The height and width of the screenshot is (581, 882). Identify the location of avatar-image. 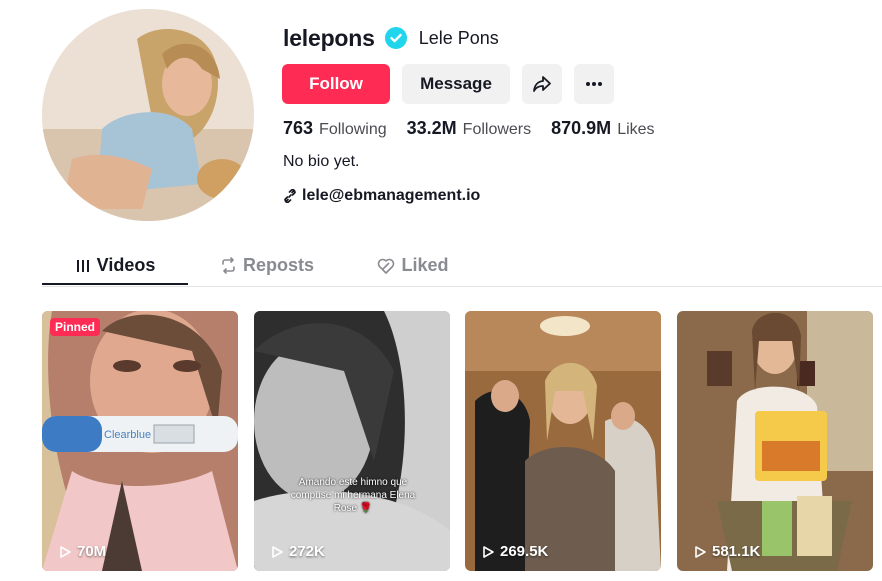
(148, 115).